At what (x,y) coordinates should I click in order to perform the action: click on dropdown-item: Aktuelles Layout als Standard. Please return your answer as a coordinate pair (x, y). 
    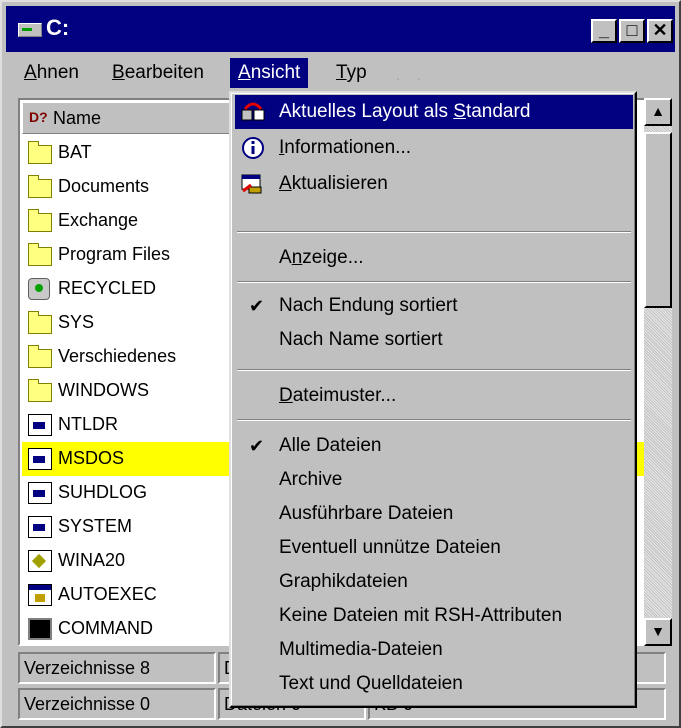
    Looking at the image, I should click on (434, 112).